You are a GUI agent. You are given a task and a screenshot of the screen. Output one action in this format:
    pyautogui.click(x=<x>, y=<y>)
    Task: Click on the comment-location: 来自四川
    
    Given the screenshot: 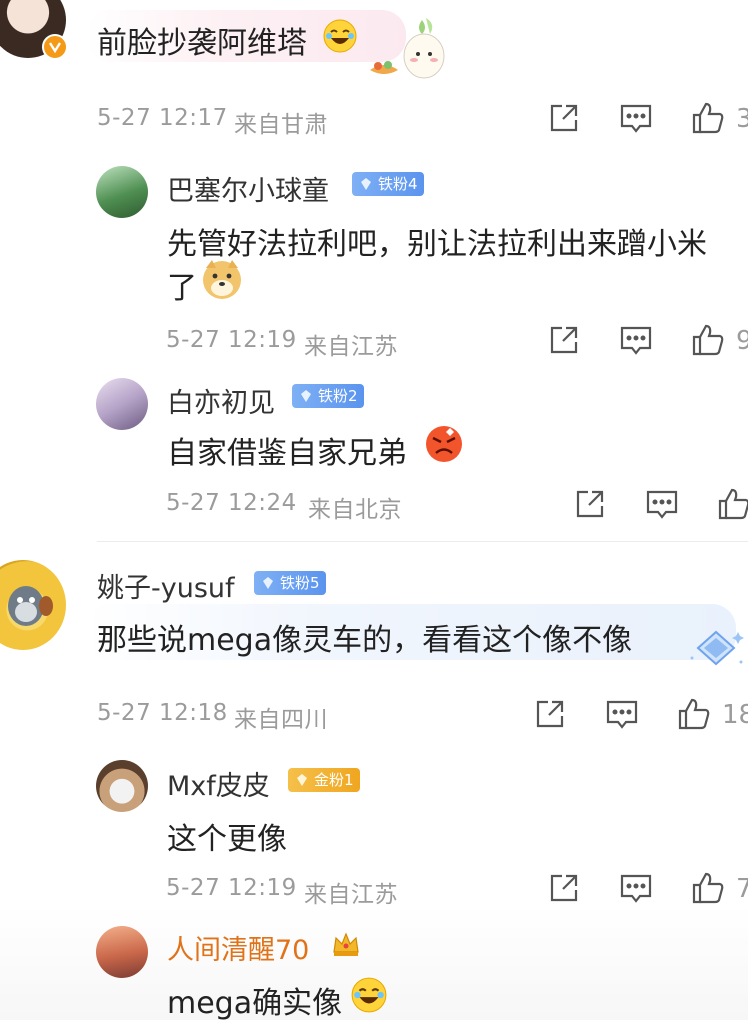 What is the action you would take?
    pyautogui.click(x=281, y=720)
    